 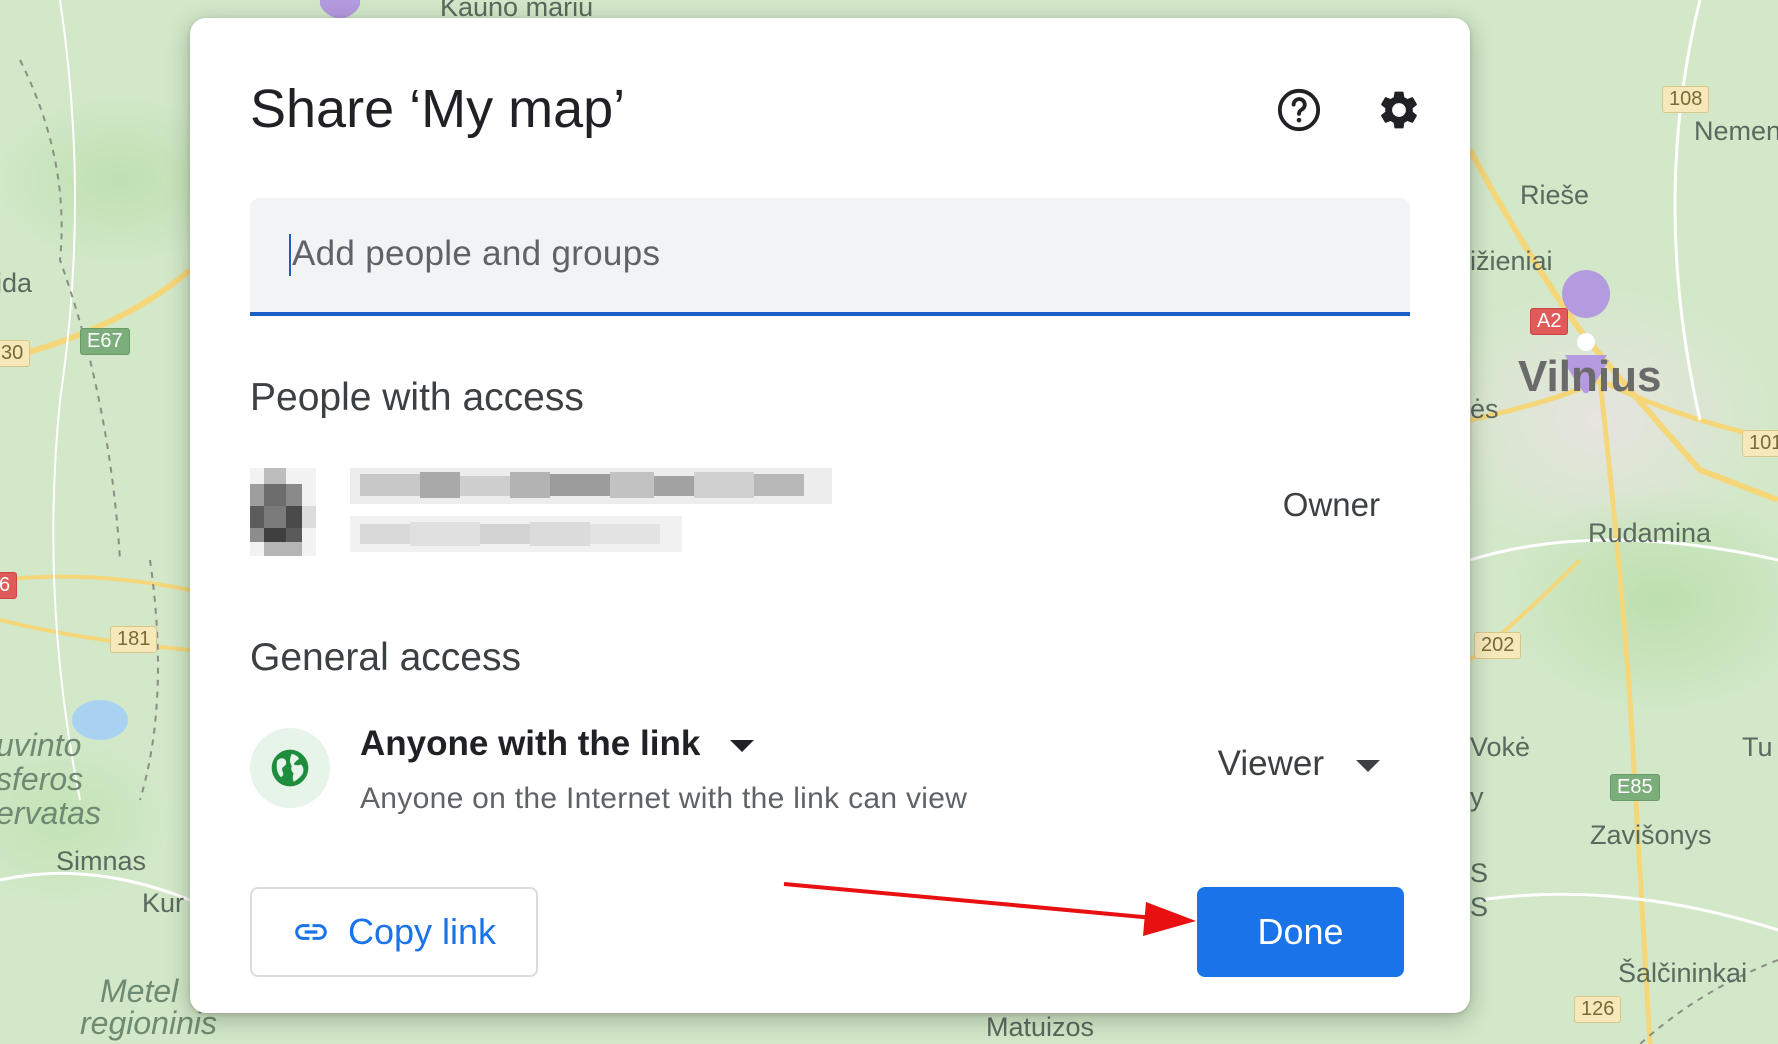 I want to click on map-label-y: y, so click(x=1477, y=797).